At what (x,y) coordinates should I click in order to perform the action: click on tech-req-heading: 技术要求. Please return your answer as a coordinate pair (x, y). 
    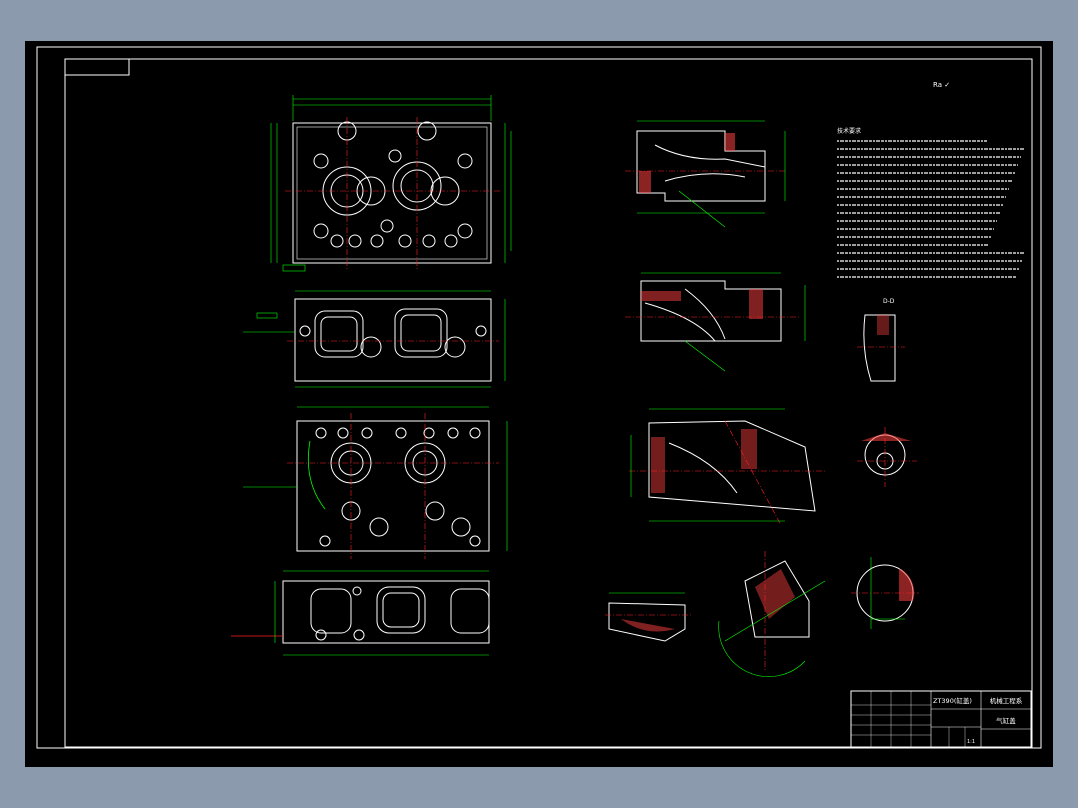
    Looking at the image, I should click on (849, 131).